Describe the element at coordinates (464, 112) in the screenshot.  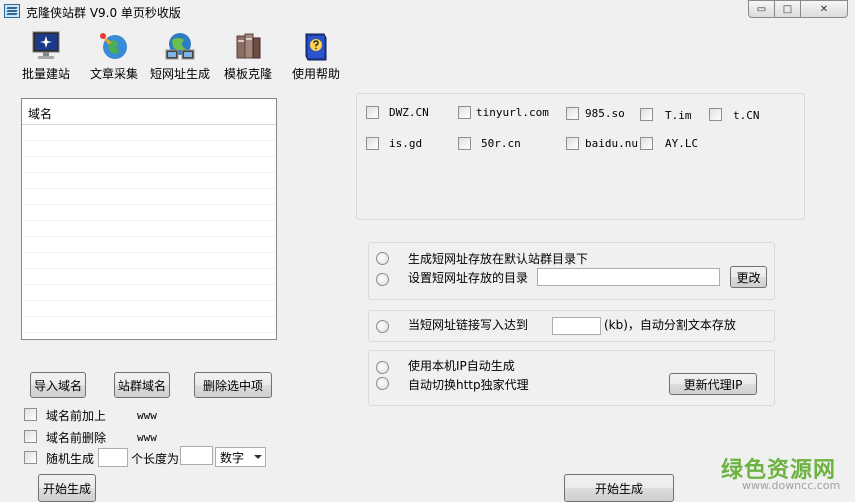
I see `shortener-checkbox-tinyurl` at that location.